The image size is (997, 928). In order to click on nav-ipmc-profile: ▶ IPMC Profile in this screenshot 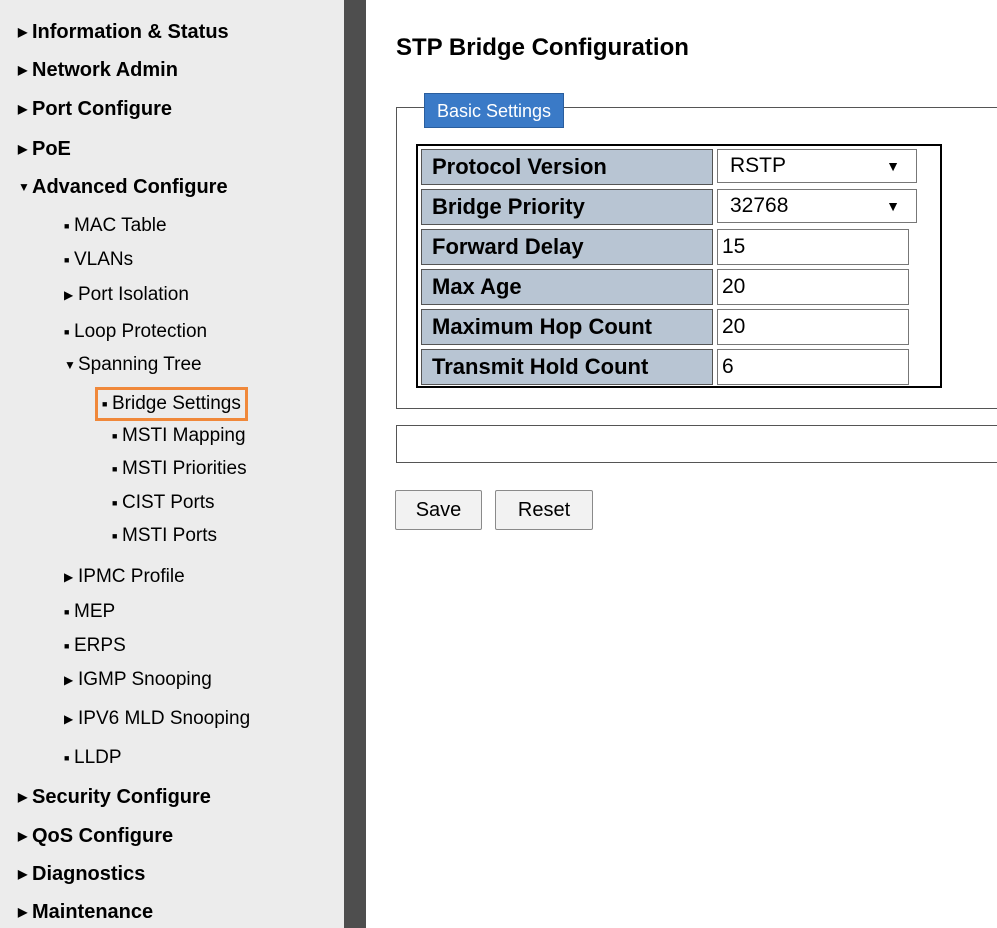, I will do `click(124, 577)`.